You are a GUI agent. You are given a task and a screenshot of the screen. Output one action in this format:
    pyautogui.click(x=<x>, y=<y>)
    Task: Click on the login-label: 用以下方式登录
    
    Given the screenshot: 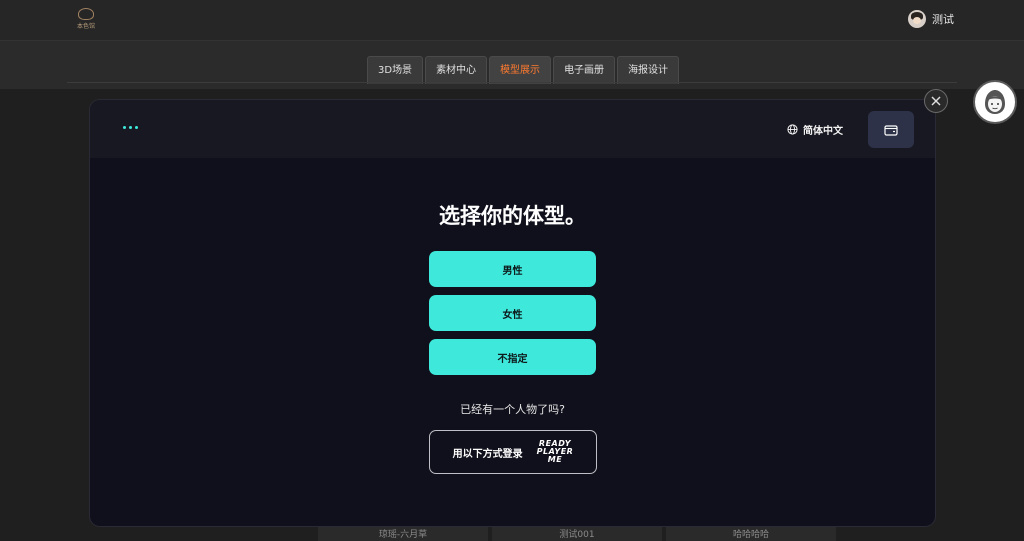 What is the action you would take?
    pyautogui.click(x=487, y=454)
    